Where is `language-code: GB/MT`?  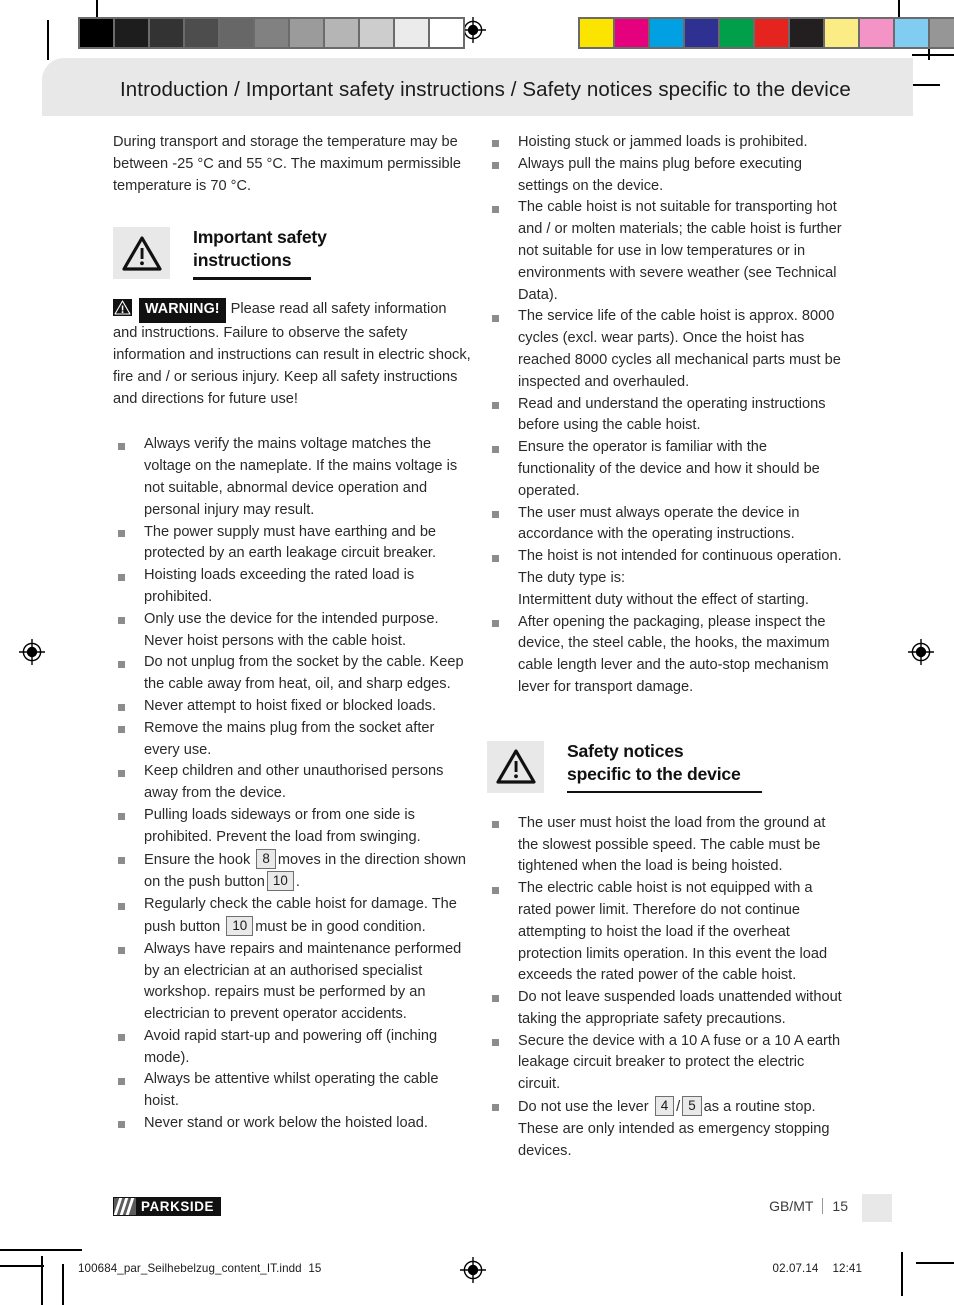 language-code: GB/MT is located at coordinates (791, 1206).